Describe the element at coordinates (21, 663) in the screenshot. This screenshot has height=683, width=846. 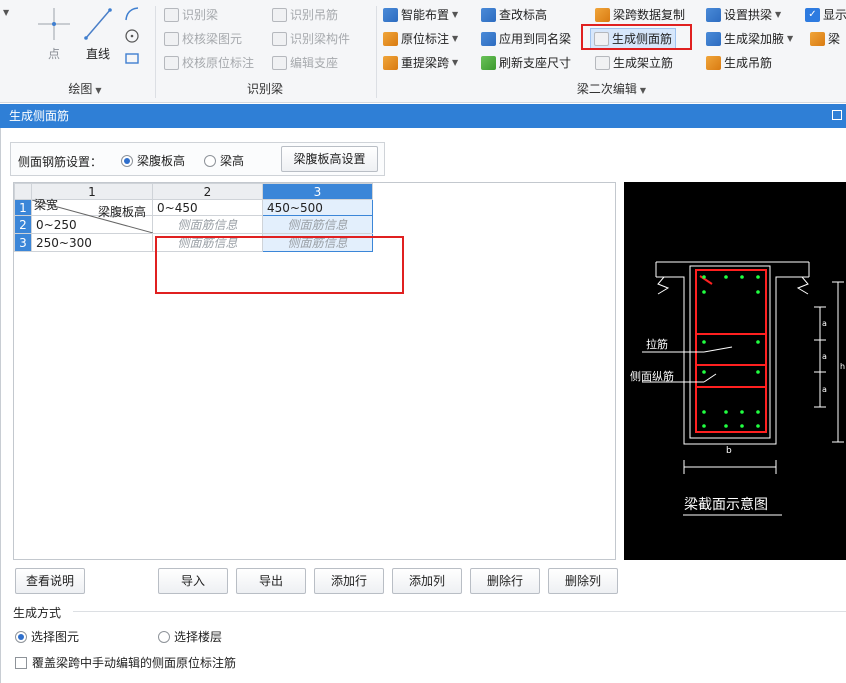
I see `checkbox-unchecked-icon` at that location.